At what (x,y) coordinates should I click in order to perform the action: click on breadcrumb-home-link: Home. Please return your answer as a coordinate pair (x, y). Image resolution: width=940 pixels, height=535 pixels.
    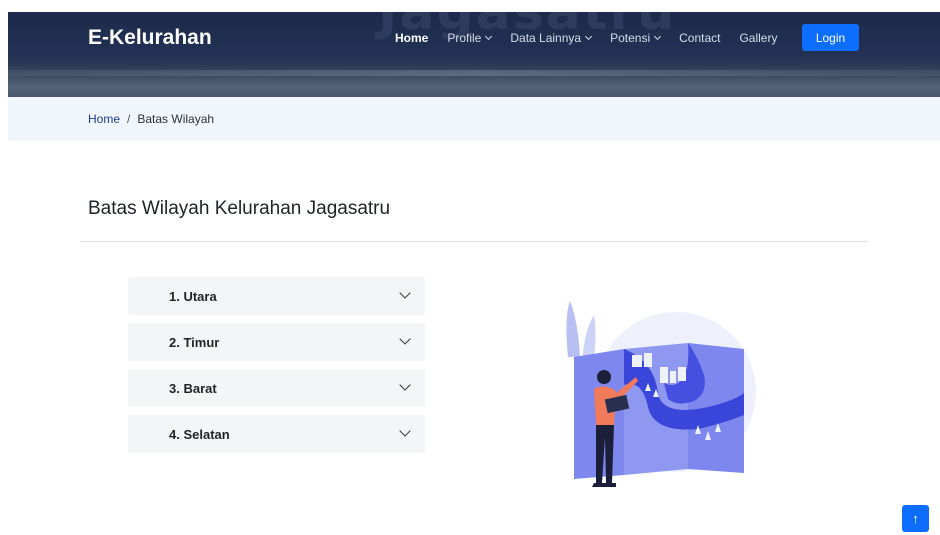
    Looking at the image, I should click on (104, 119).